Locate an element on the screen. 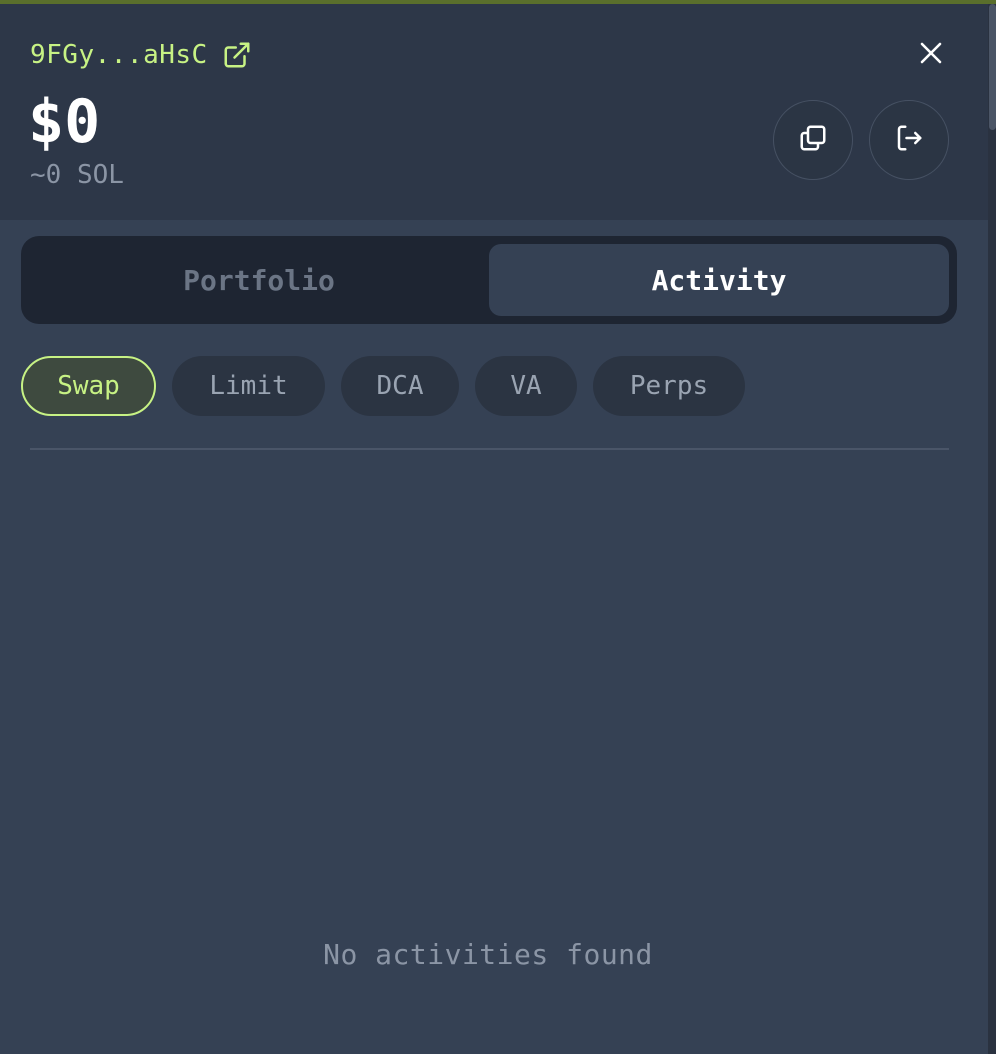  copy-address-button is located at coordinates (813, 140).